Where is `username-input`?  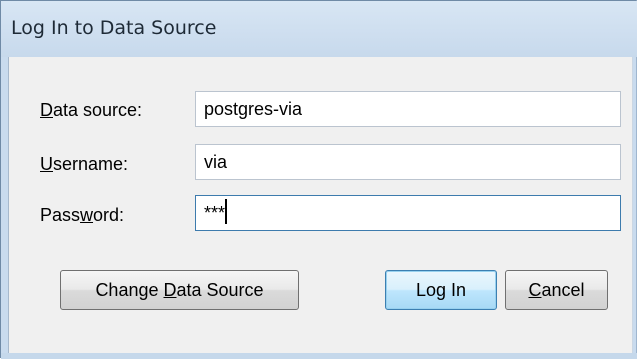
username-input is located at coordinates (408, 162).